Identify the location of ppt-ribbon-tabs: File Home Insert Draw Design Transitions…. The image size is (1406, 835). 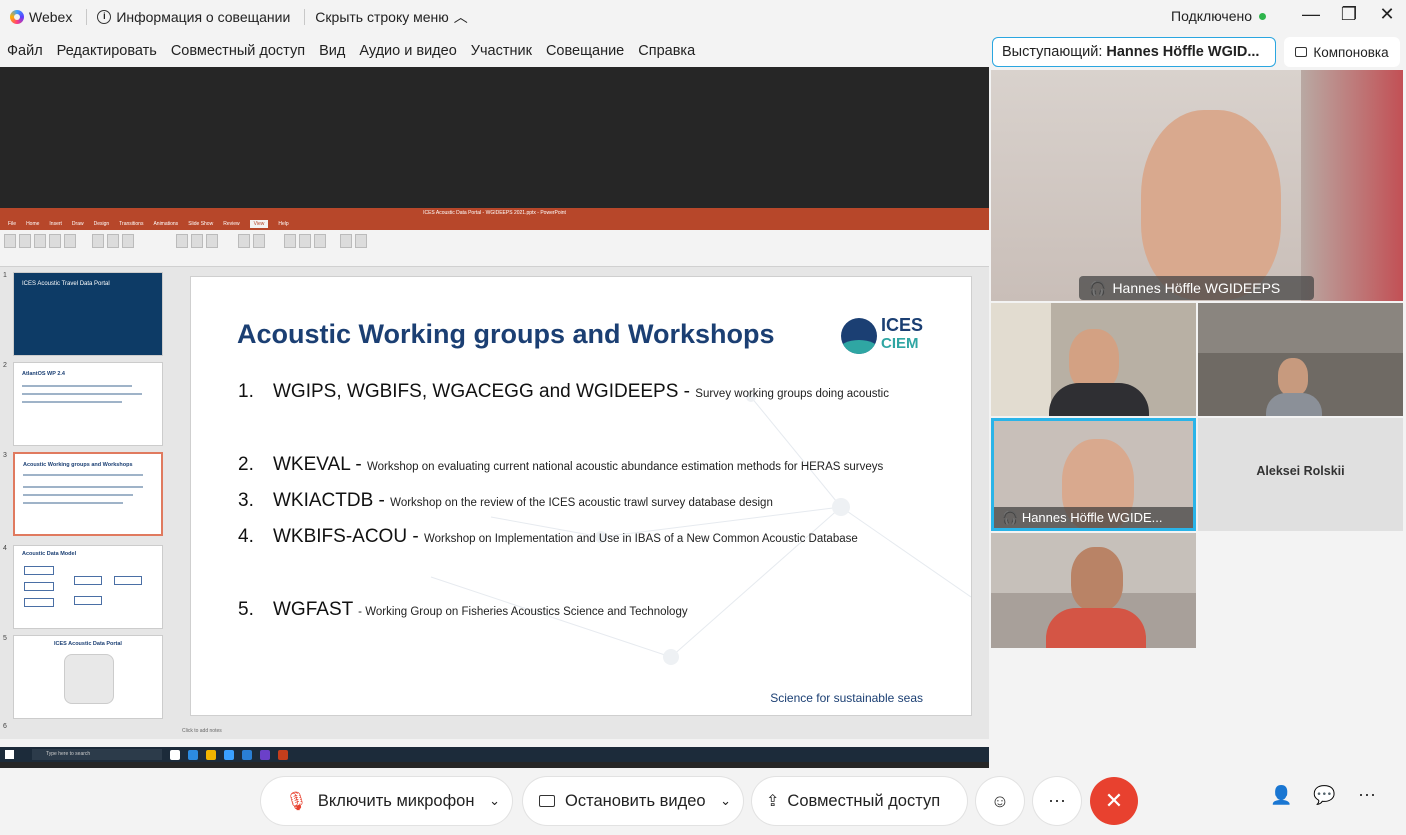
(494, 224).